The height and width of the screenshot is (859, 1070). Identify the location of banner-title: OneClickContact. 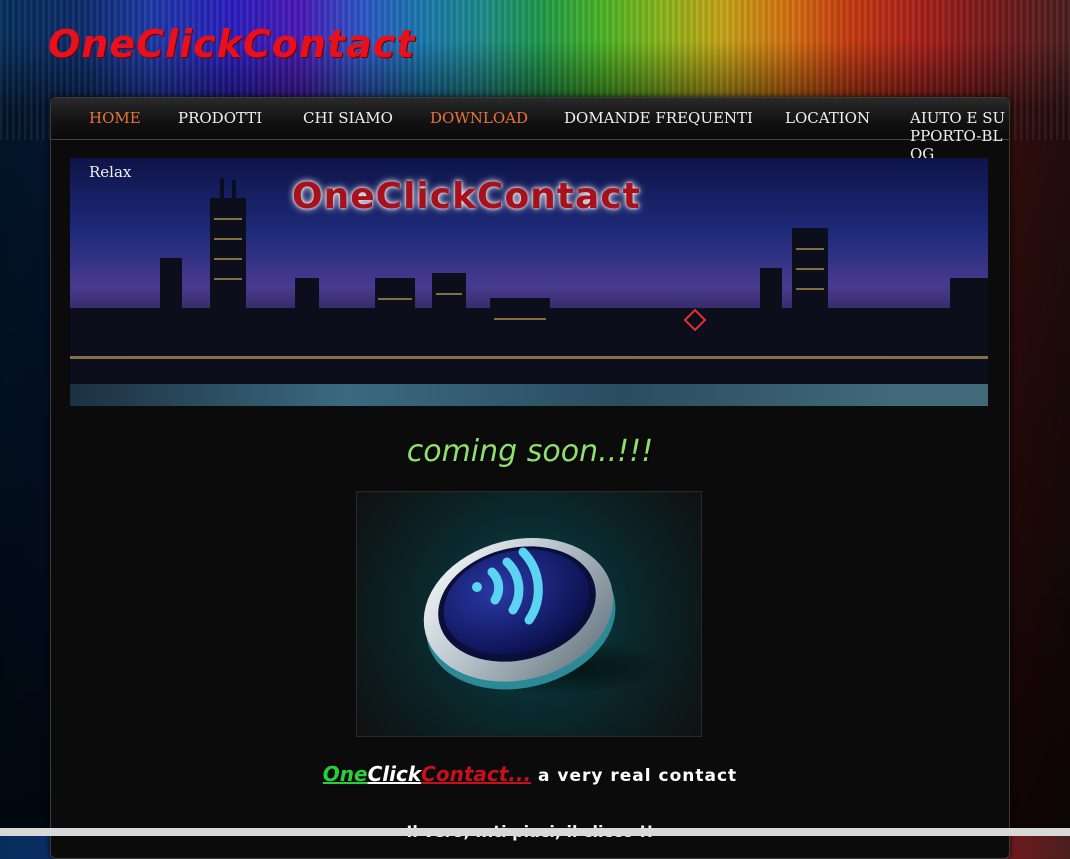
(466, 196).